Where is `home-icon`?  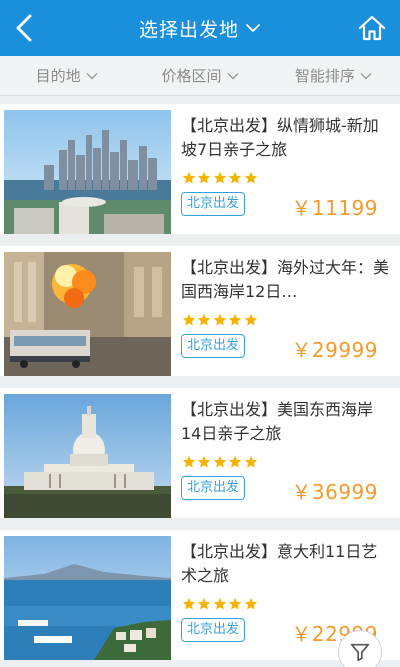 home-icon is located at coordinates (372, 28).